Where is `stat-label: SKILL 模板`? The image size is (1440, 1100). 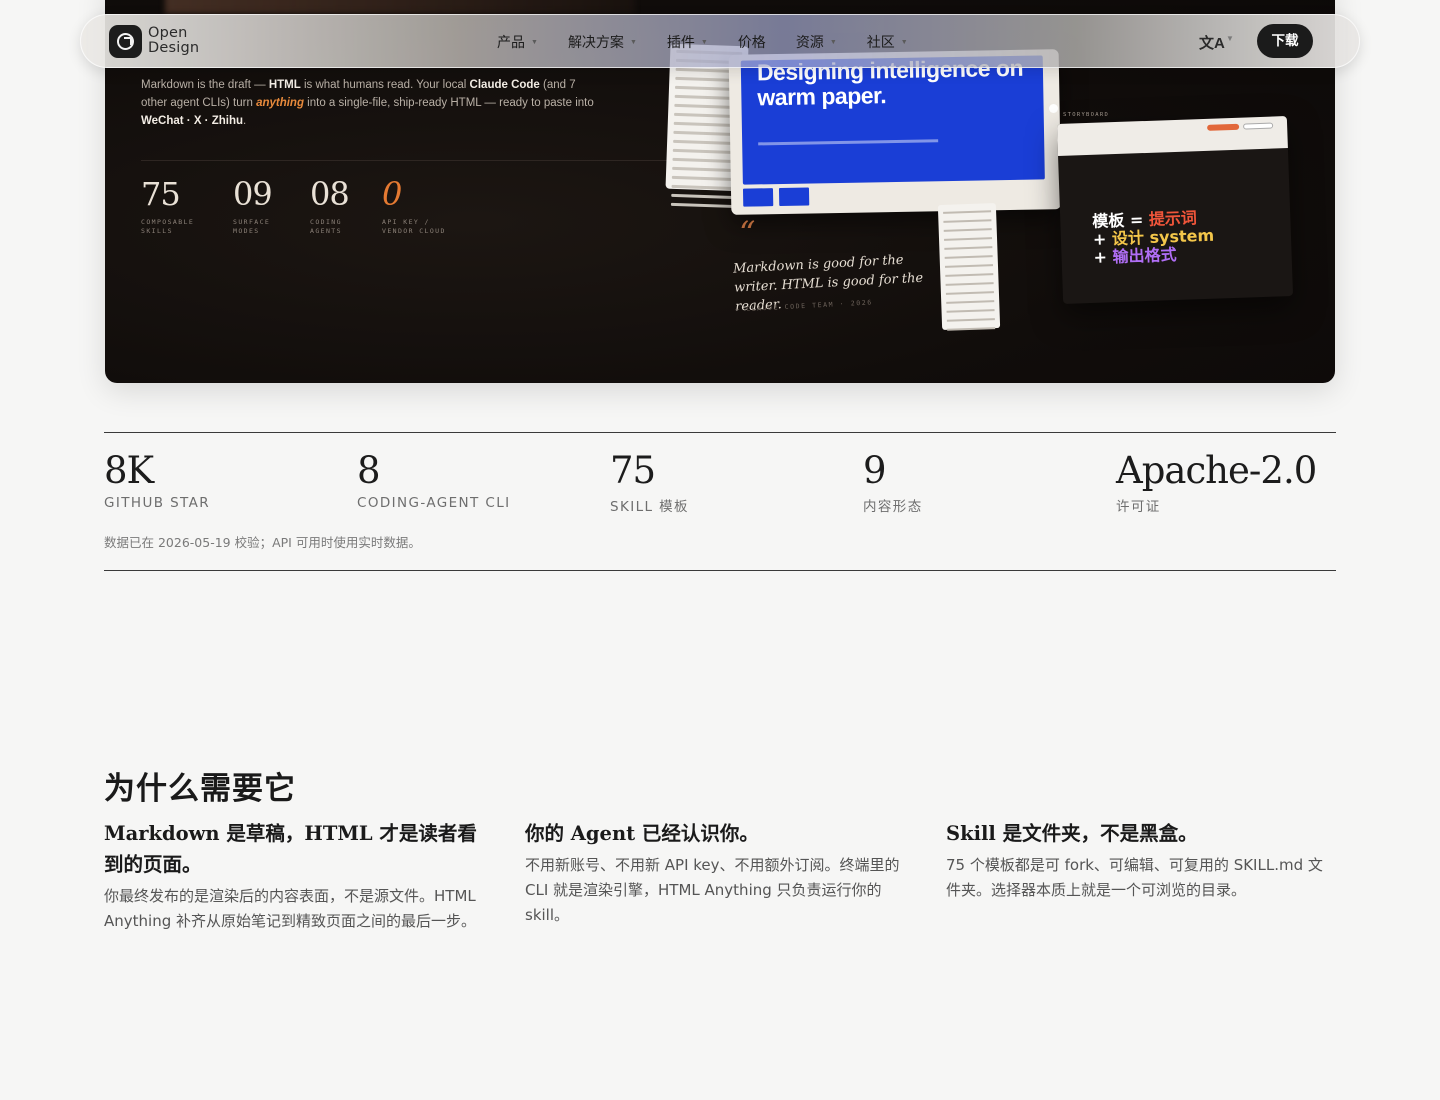
stat-label: SKILL 模板 is located at coordinates (649, 507).